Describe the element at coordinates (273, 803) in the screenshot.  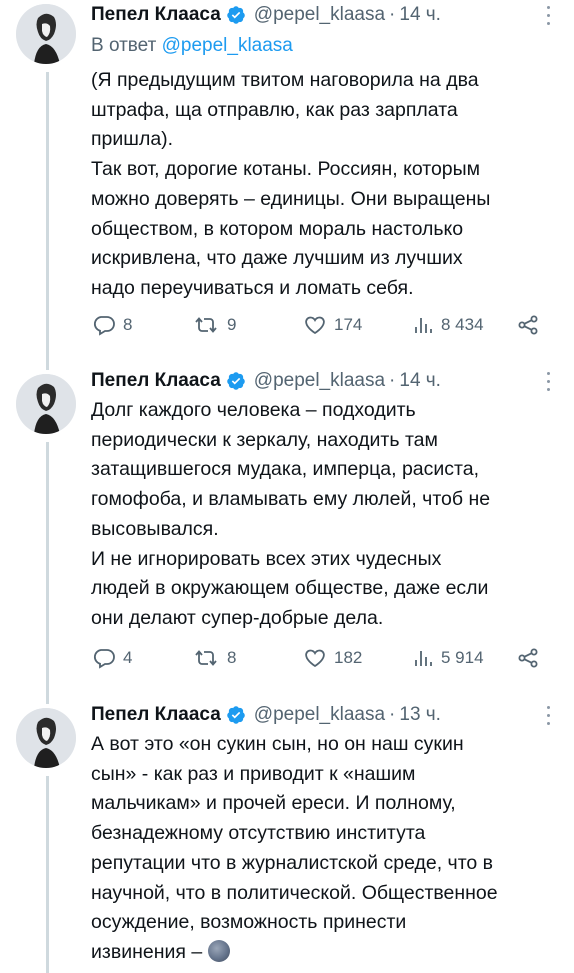
I see `tweet-text-line: мальчикам» и прочей ереси. И полному,` at that location.